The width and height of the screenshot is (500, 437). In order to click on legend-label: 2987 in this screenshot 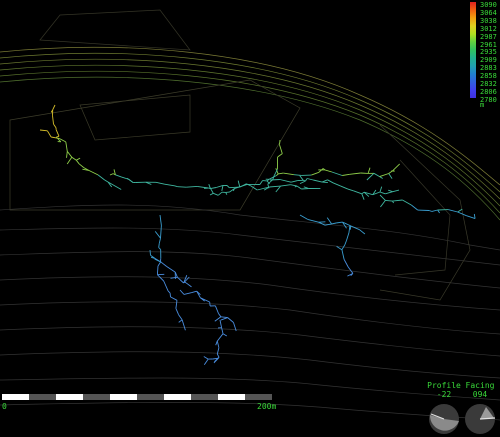, I will do `click(488, 36)`.